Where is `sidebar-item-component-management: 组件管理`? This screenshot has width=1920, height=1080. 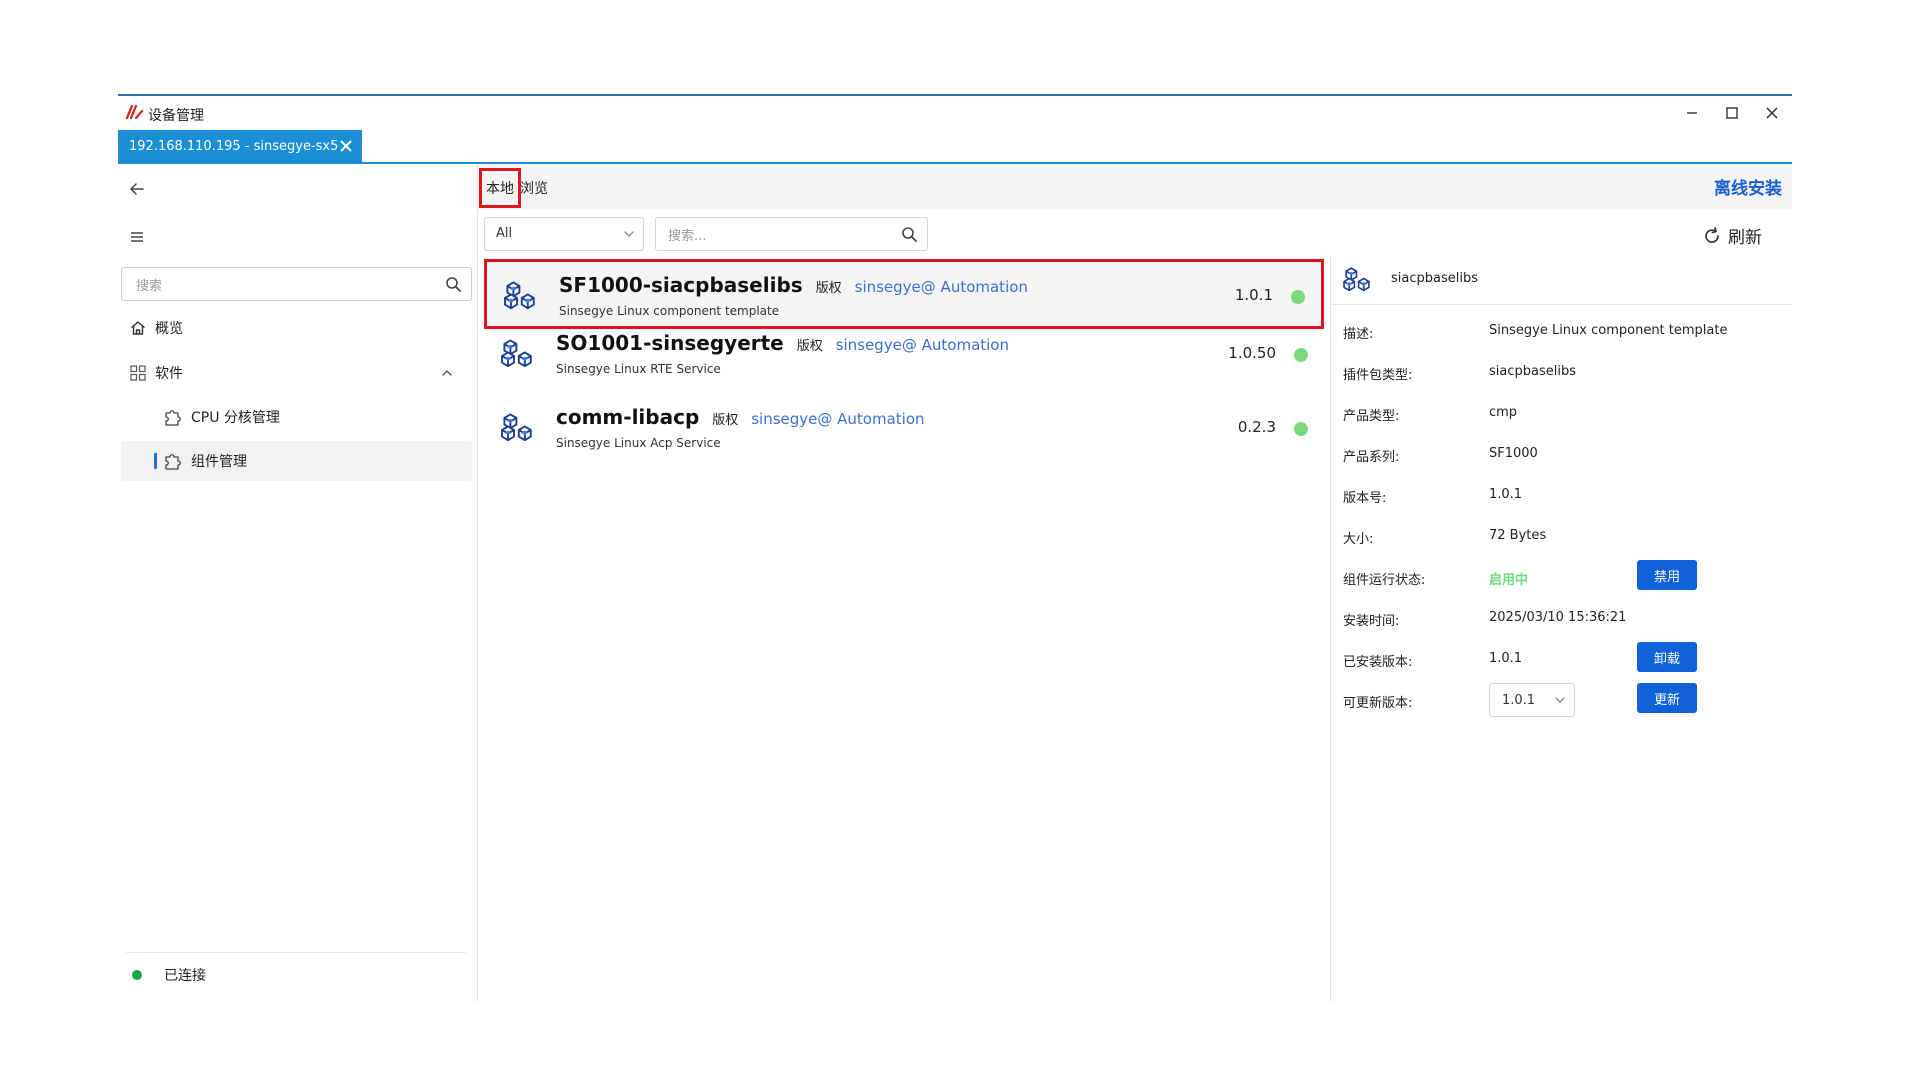 sidebar-item-component-management: 组件管理 is located at coordinates (296, 461).